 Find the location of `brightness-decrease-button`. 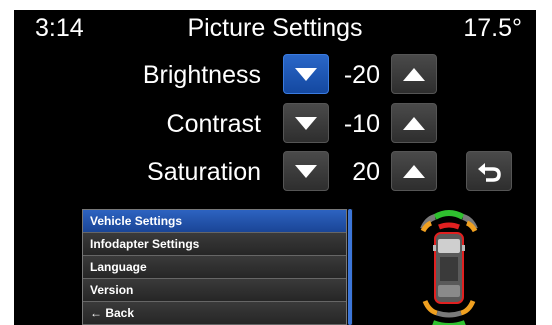

brightness-decrease-button is located at coordinates (306, 74).